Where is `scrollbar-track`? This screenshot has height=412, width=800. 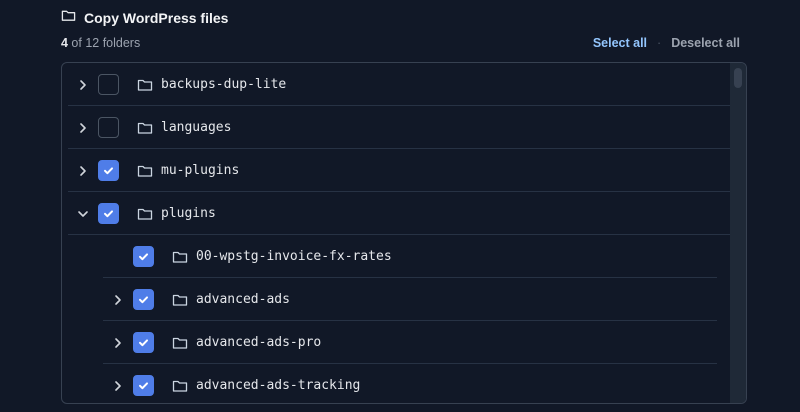 scrollbar-track is located at coordinates (738, 233).